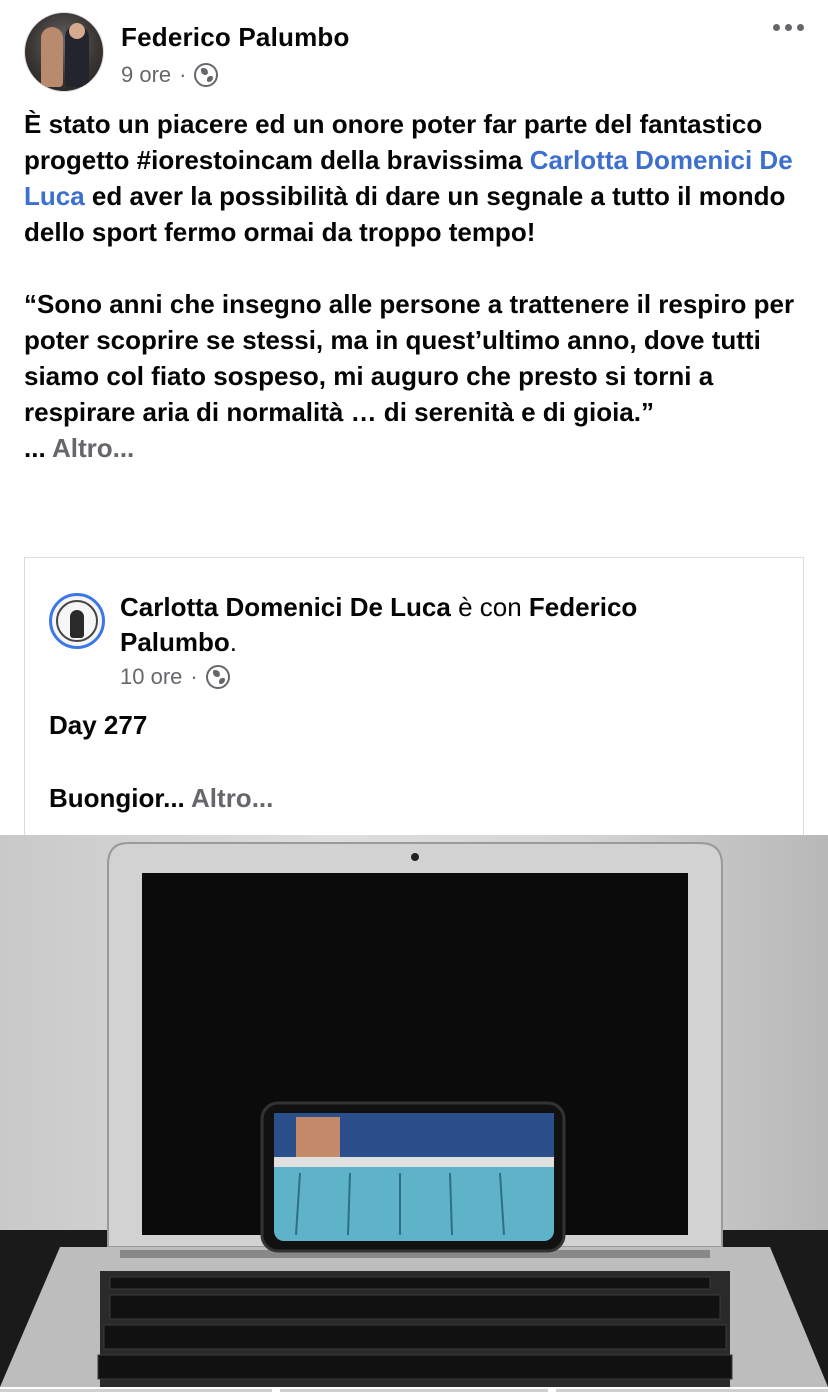 This screenshot has height=1394, width=828. I want to click on avatar-figure, so click(77, 624).